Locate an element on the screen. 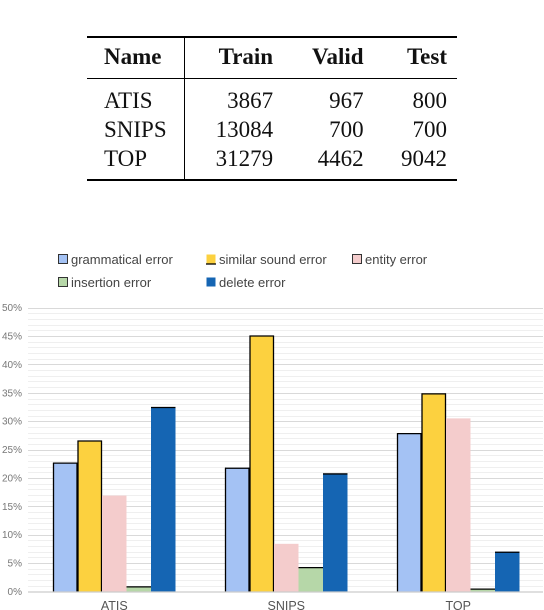 This screenshot has width=544, height=610. bar-group-atis is located at coordinates (114, 499).